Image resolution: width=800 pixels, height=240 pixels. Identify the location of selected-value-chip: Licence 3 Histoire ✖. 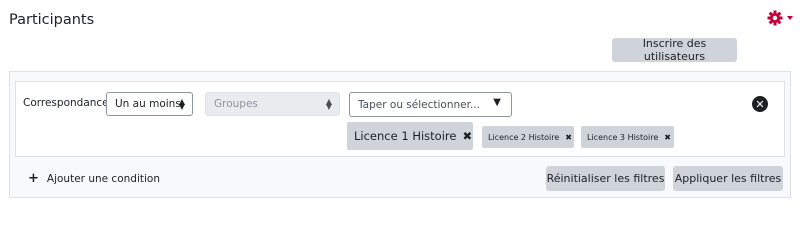
(627, 137).